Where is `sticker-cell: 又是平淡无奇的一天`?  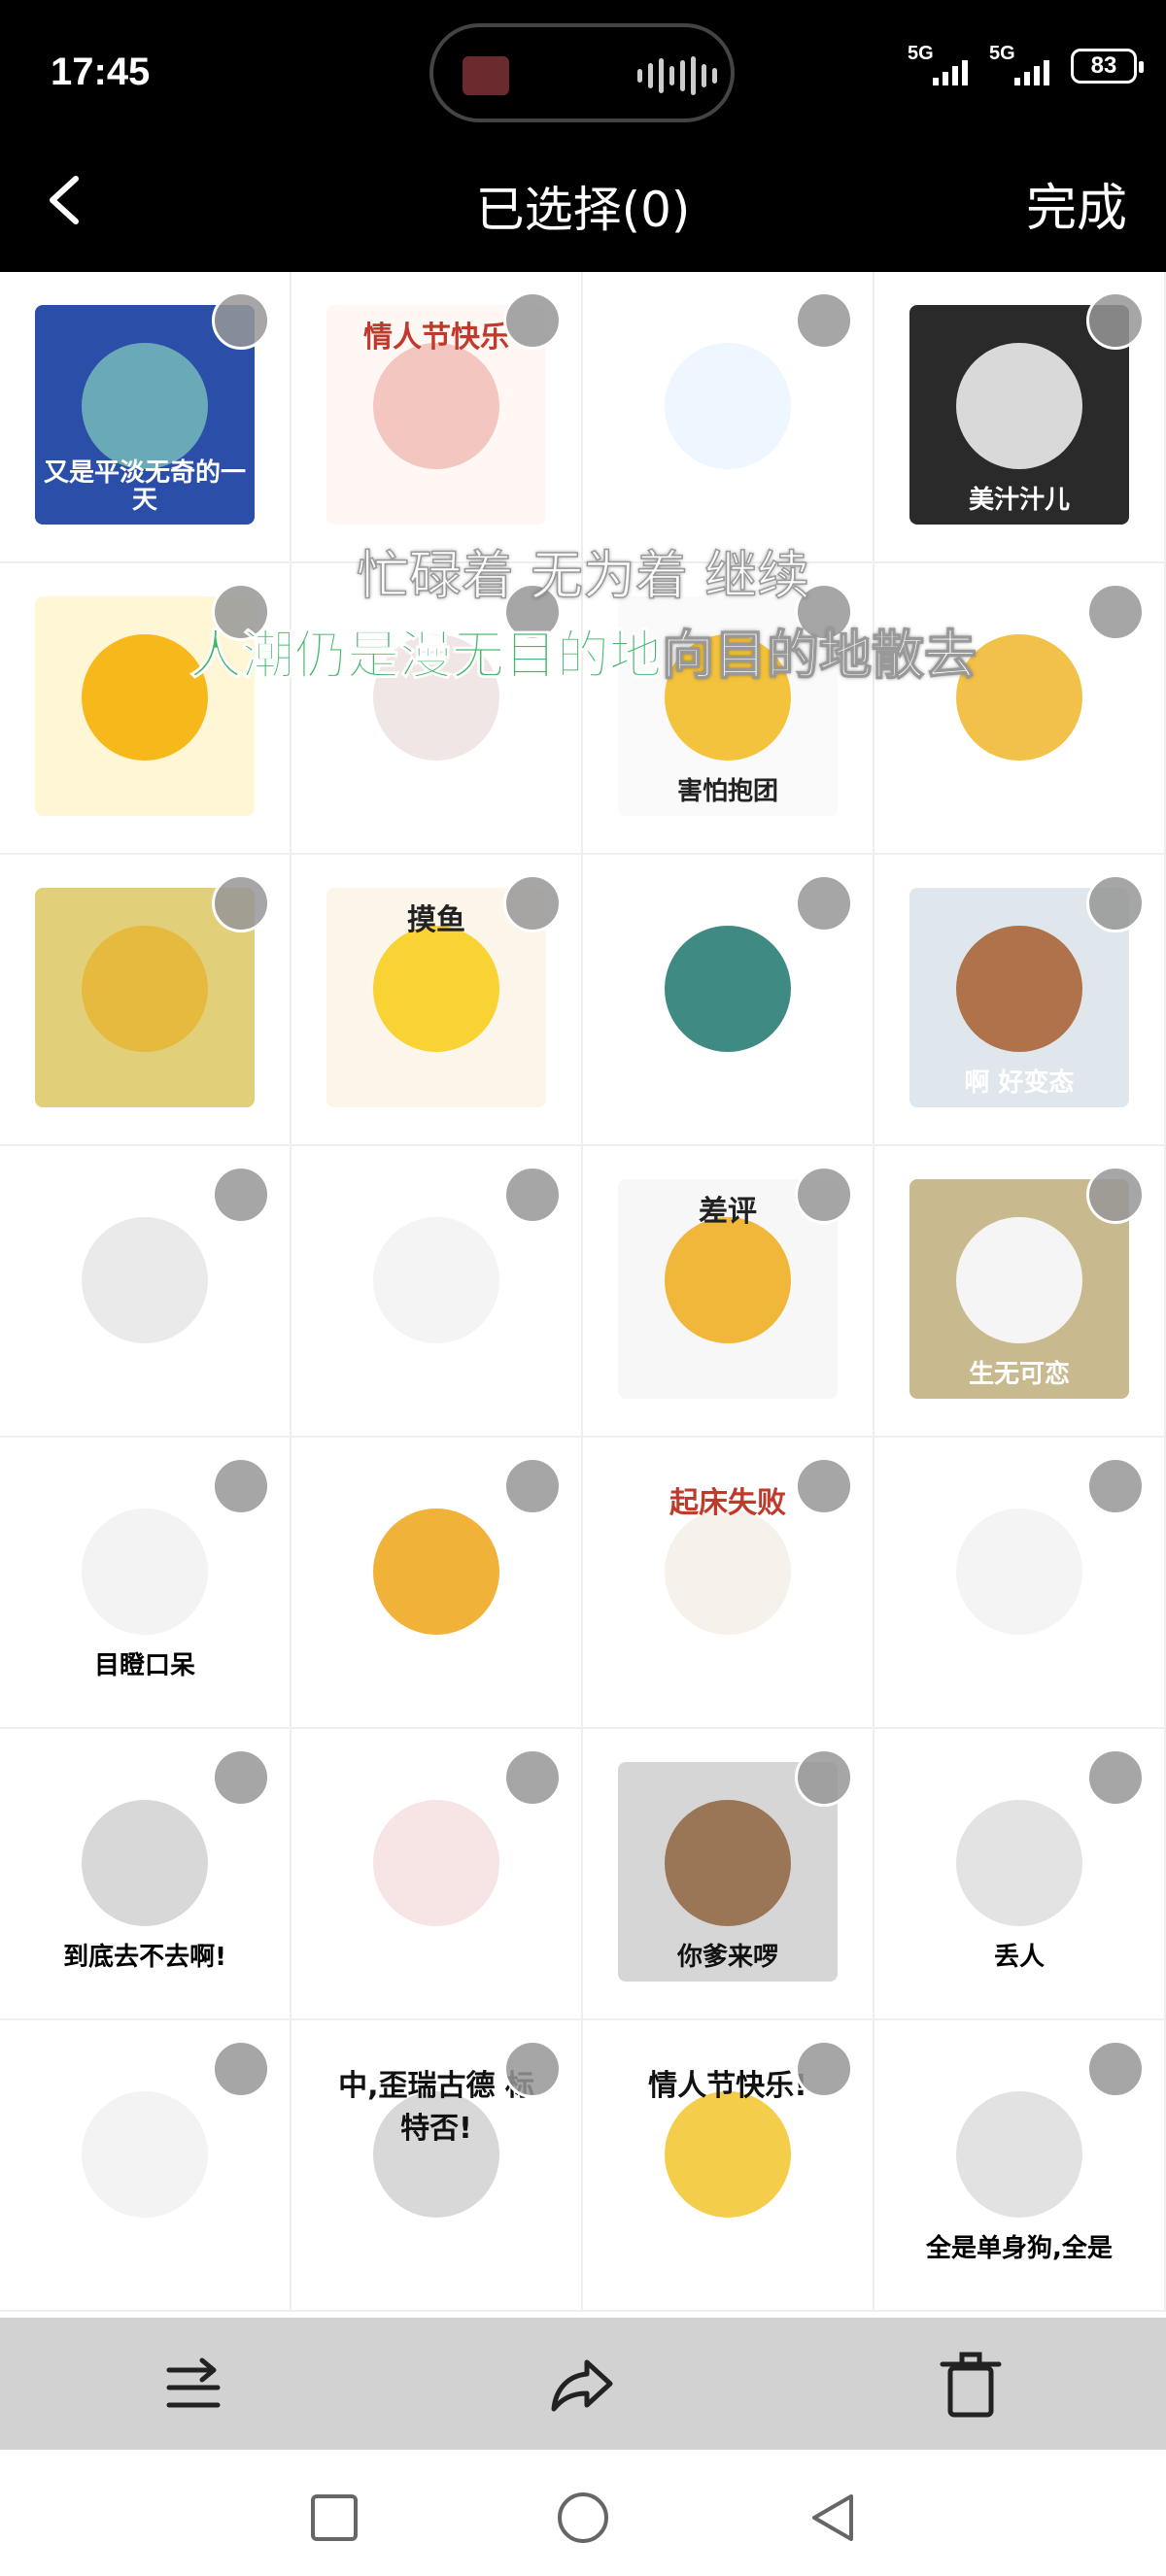 sticker-cell: 又是平淡无奇的一天 is located at coordinates (146, 417).